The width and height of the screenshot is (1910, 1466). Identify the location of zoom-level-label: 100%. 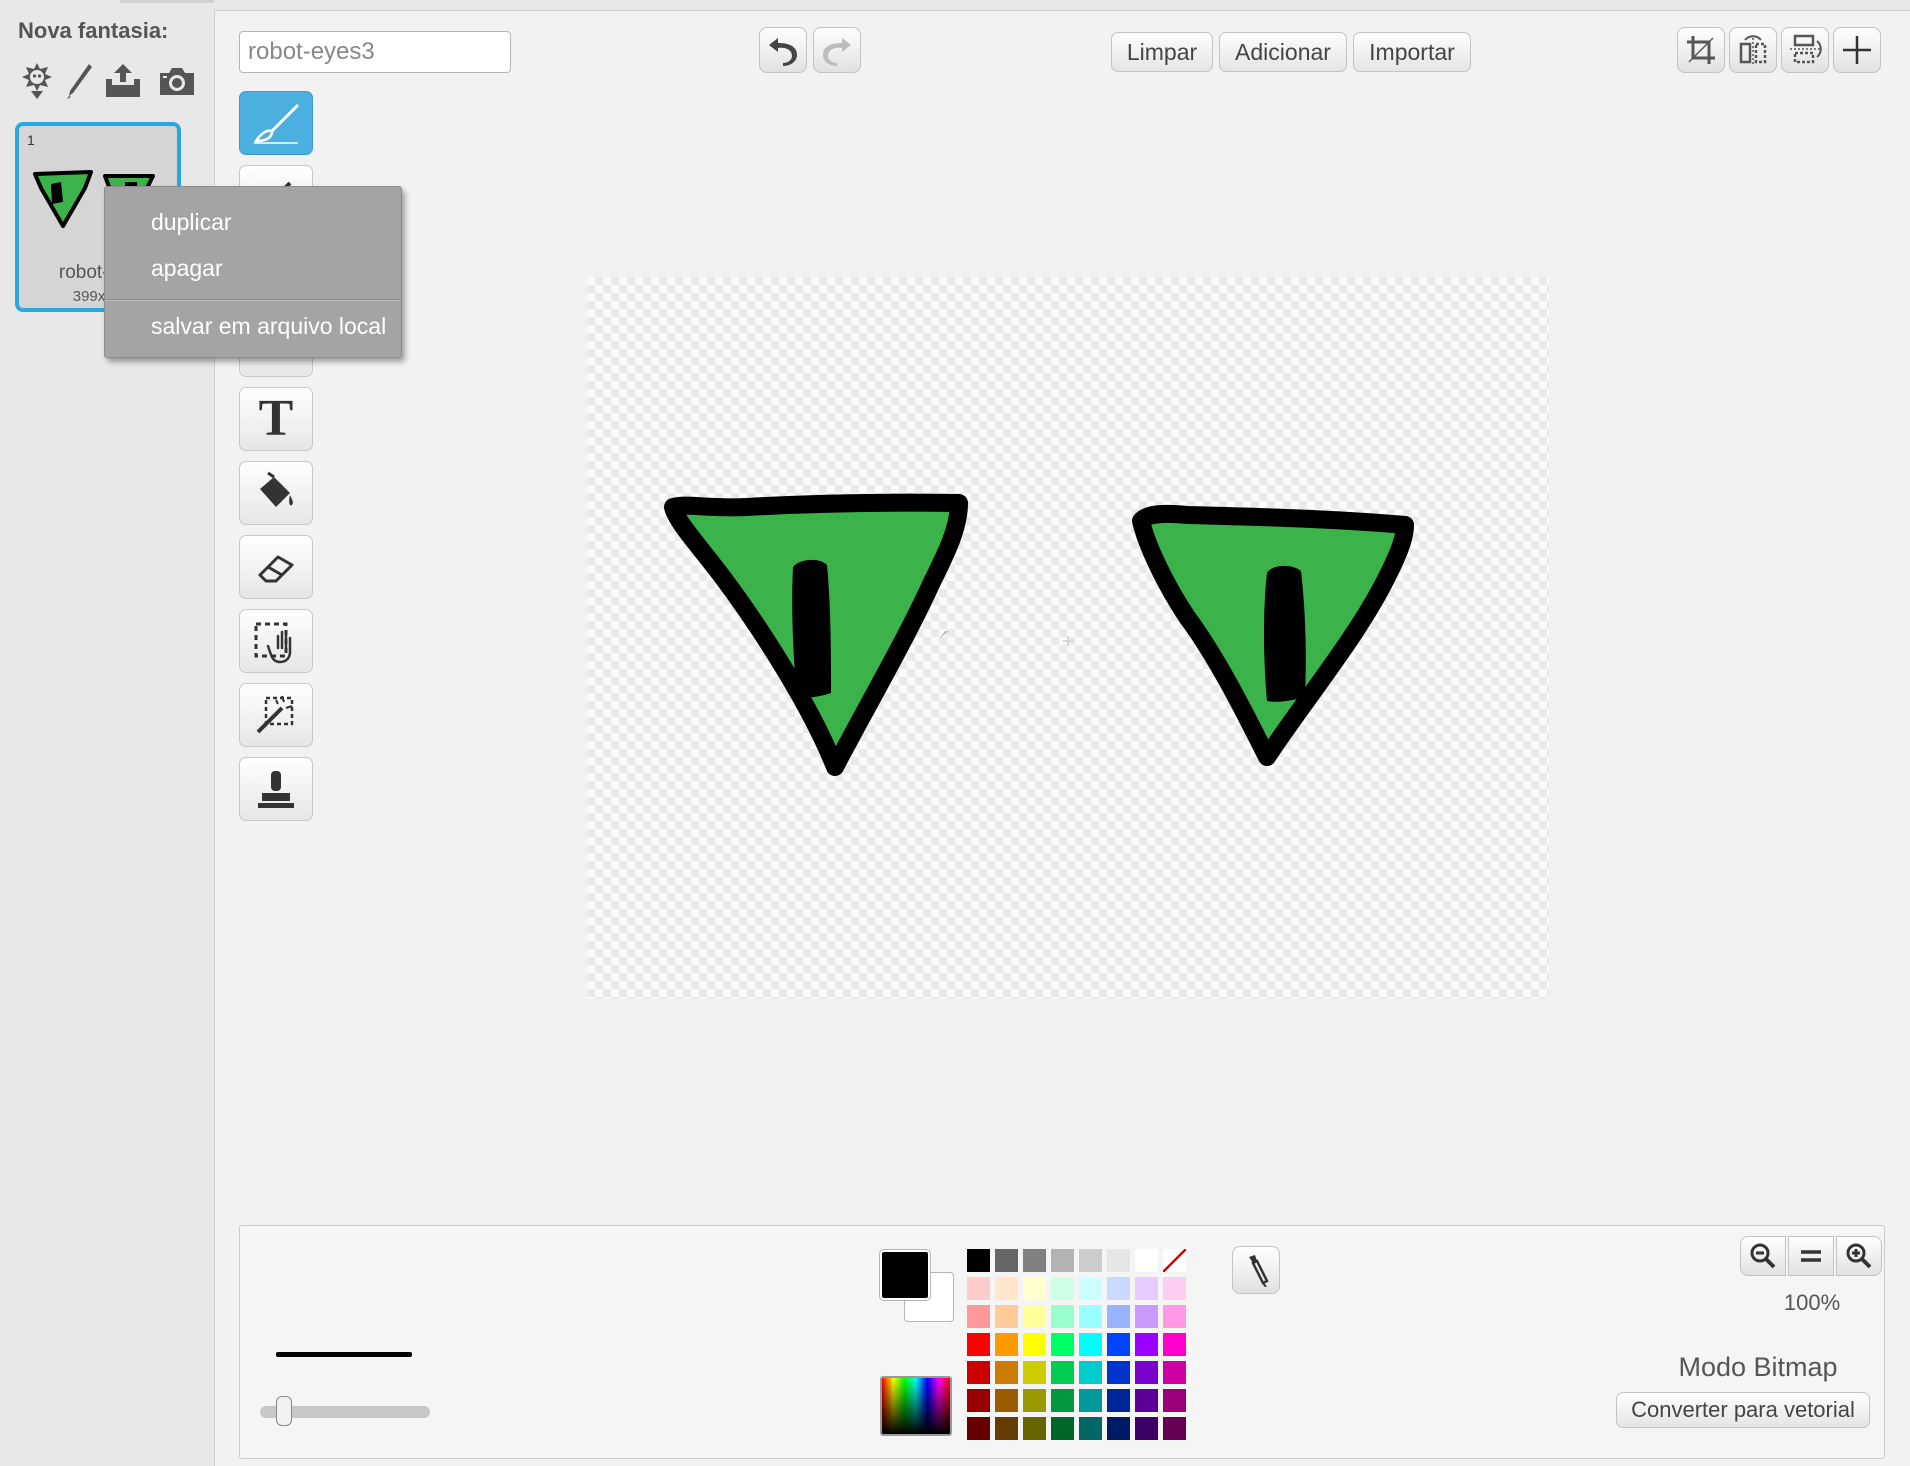
(1812, 1302).